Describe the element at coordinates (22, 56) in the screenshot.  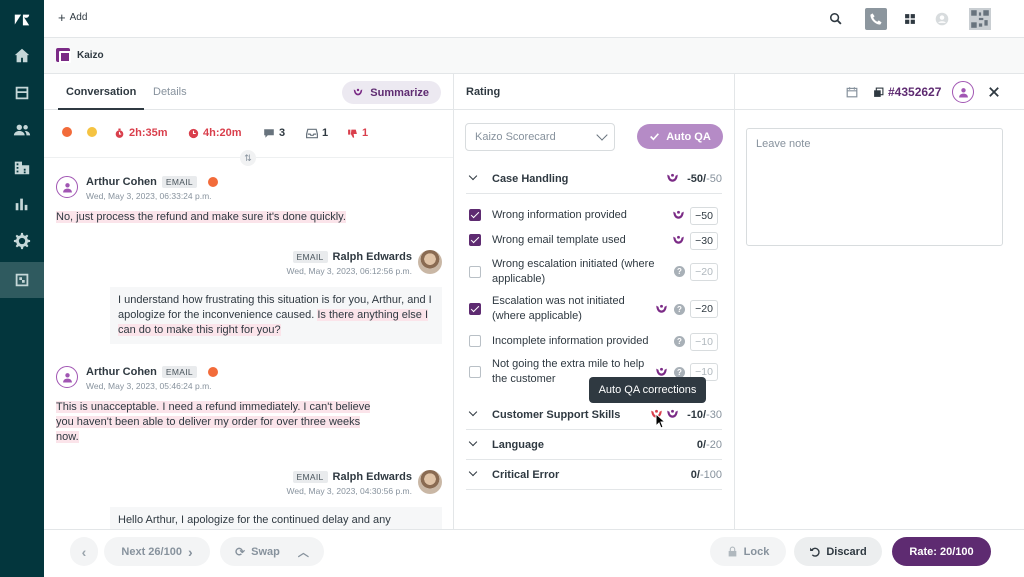
I see `home-icon` at that location.